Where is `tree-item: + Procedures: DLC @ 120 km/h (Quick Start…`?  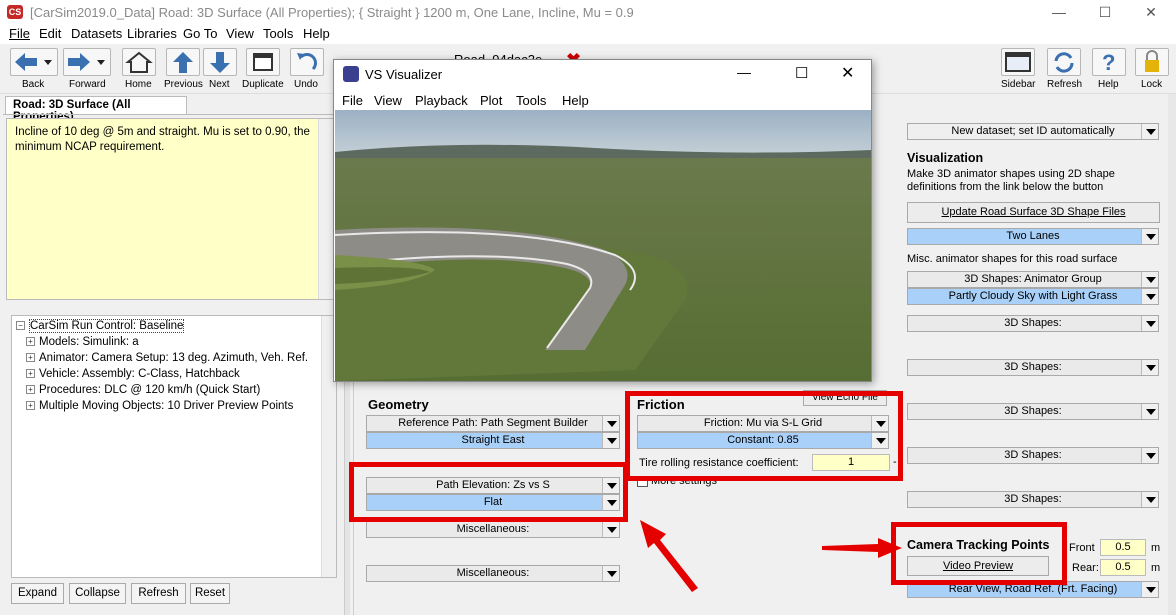
tree-item: + Procedures: DLC @ 120 km/h (Quick Start… is located at coordinates (174, 390).